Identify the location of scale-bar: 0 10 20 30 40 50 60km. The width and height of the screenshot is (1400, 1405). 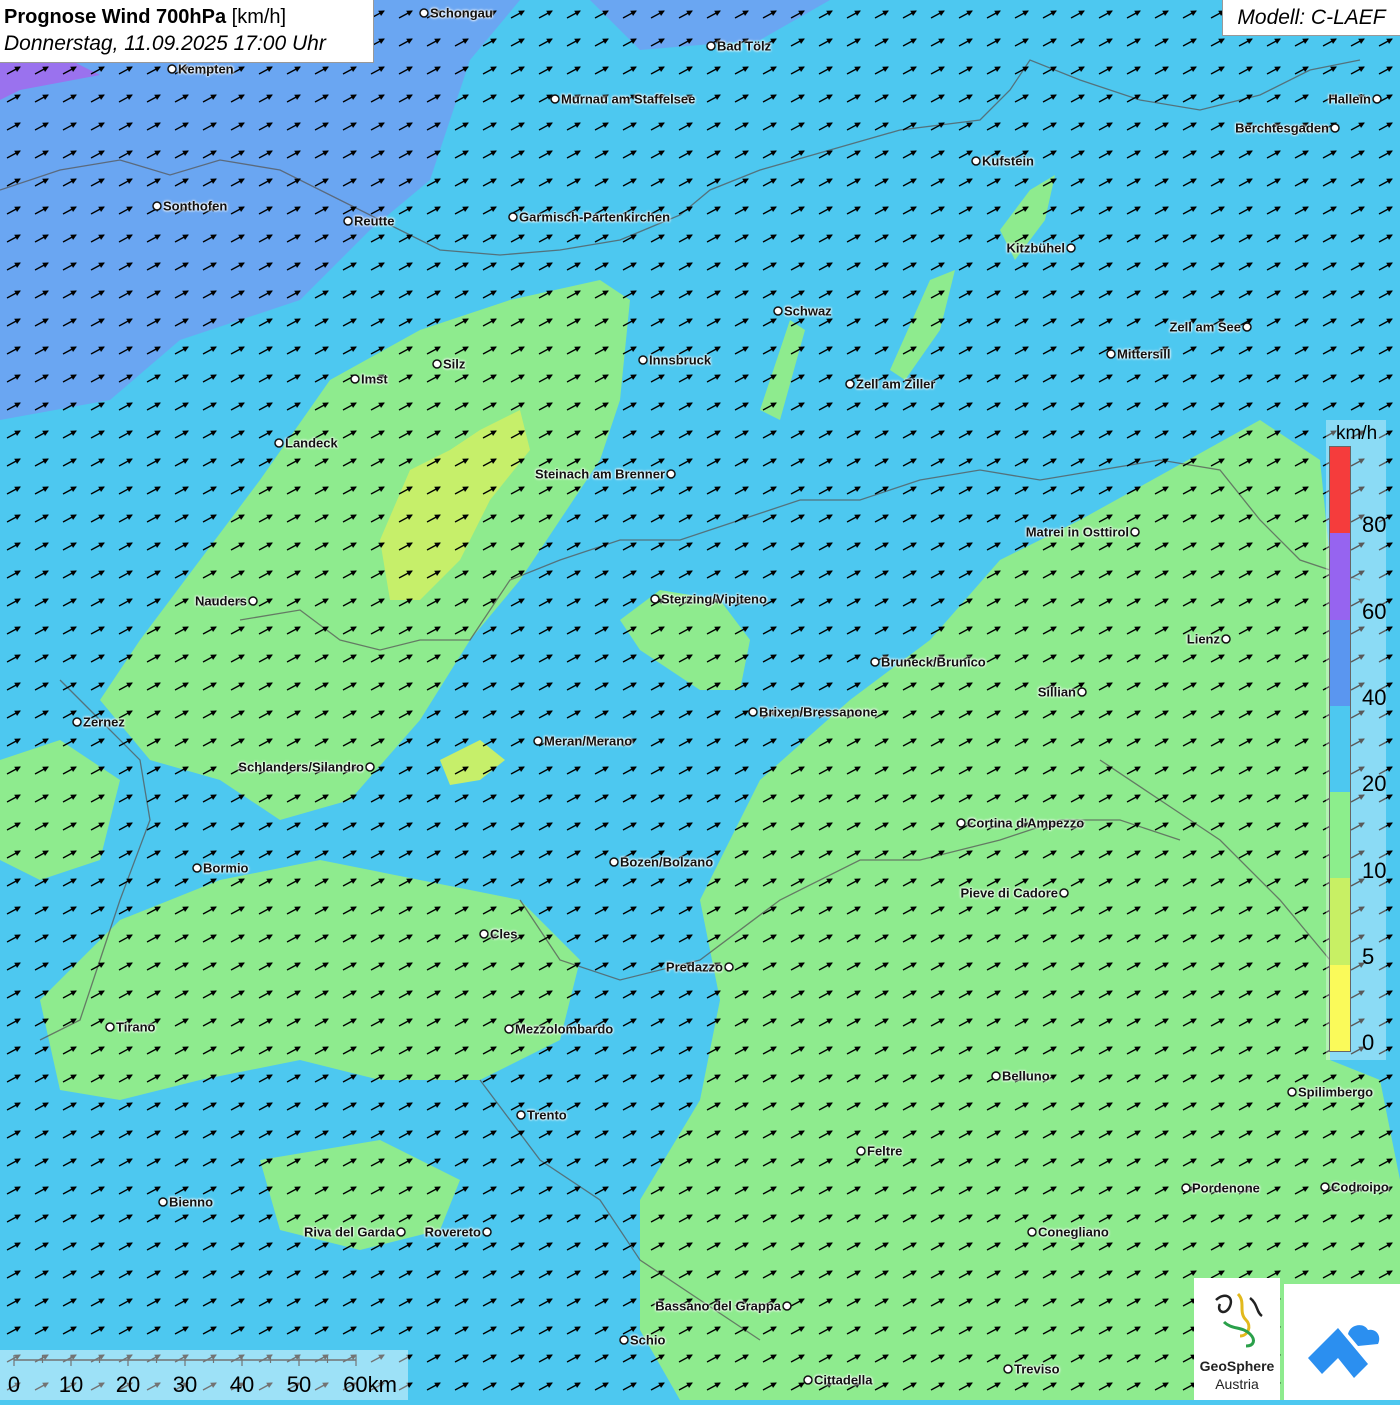
(204, 1375).